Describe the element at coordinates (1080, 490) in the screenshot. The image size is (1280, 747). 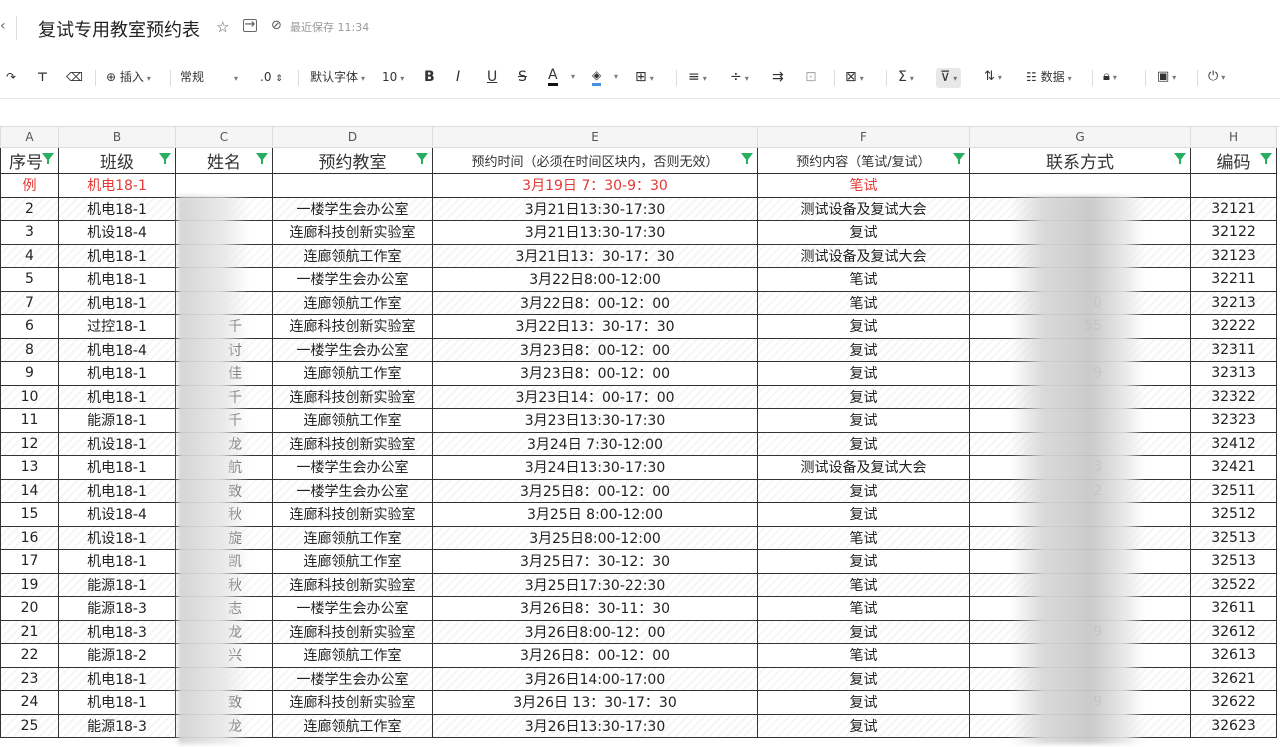
I see `cell-contact: 2` at that location.